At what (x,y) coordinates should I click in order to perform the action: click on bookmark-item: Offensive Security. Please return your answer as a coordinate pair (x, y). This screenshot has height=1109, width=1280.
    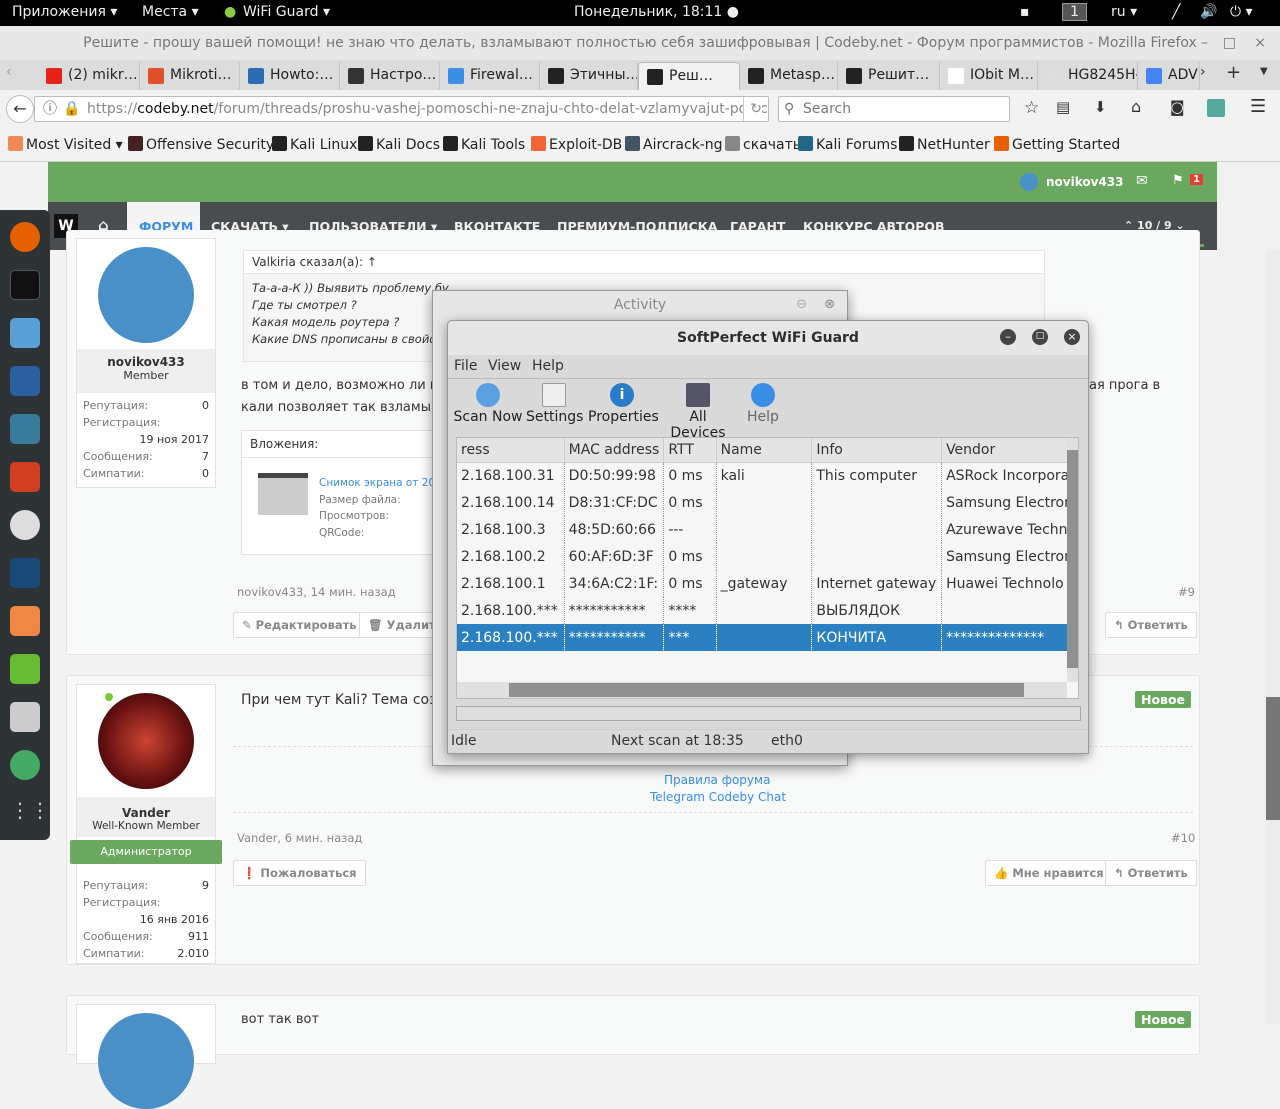
    Looking at the image, I should click on (201, 144).